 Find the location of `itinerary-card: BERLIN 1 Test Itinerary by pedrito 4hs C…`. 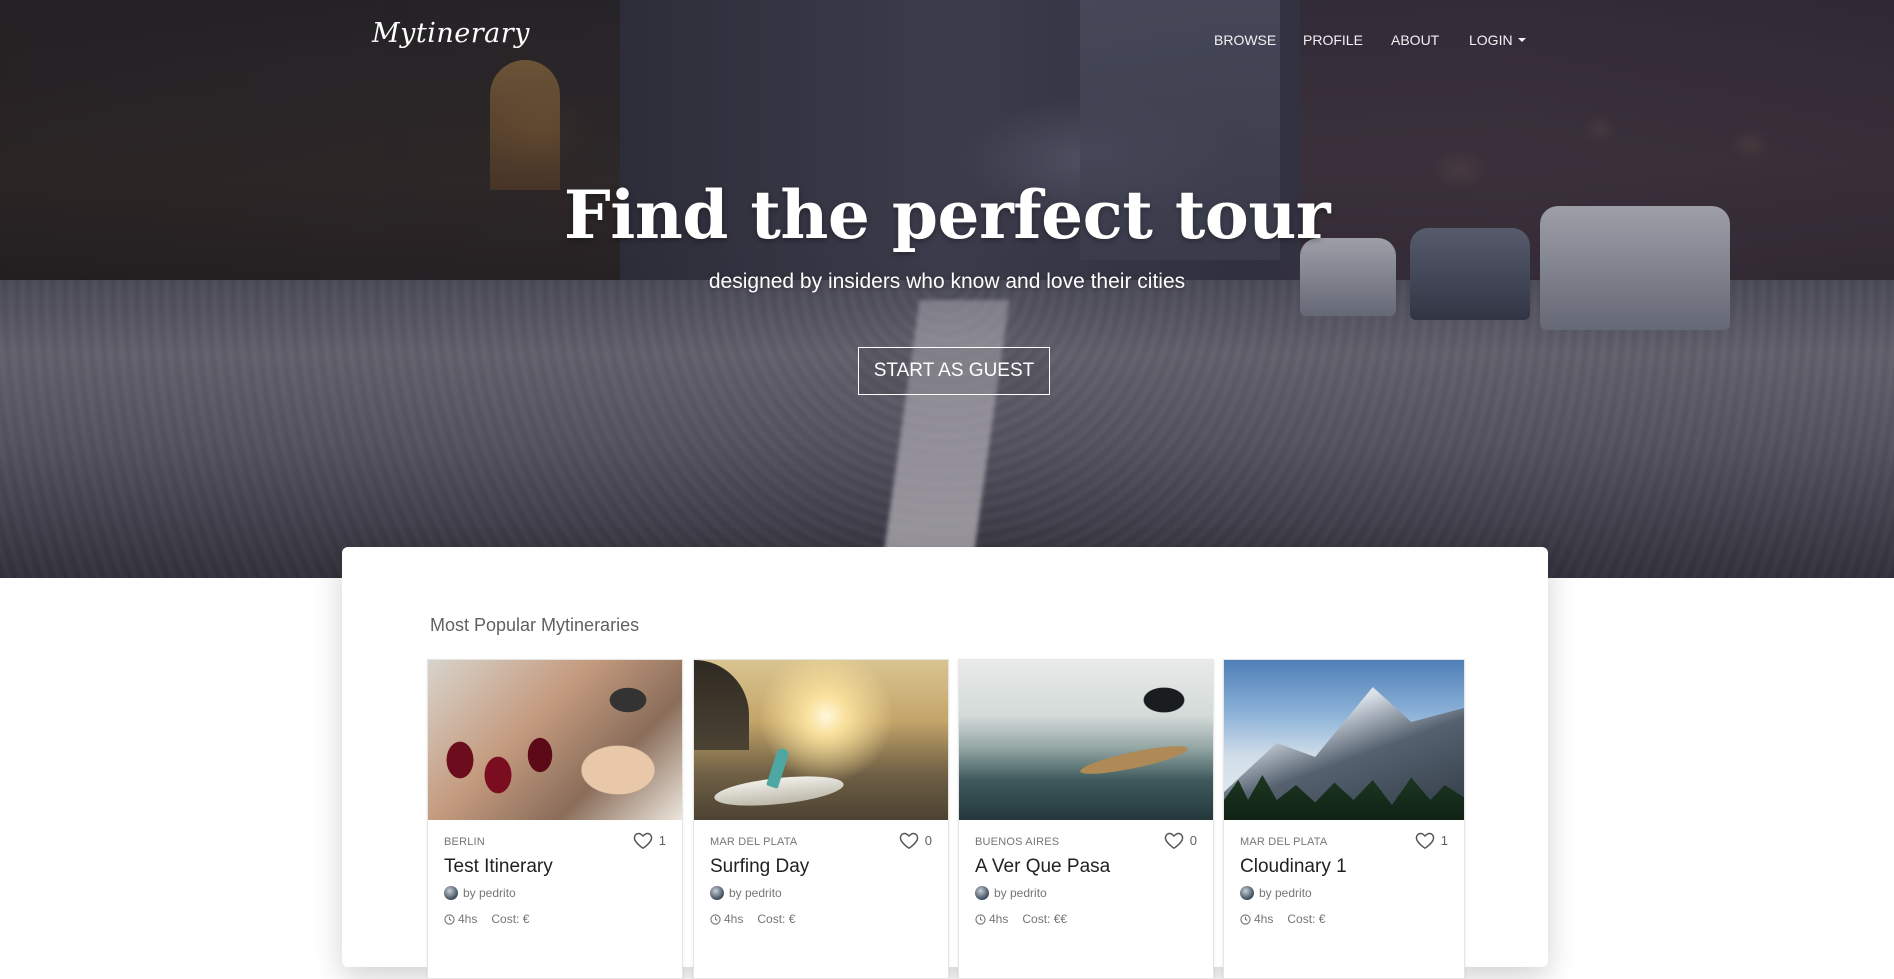

itinerary-card: BERLIN 1 Test Itinerary by pedrito 4hs C… is located at coordinates (555, 819).